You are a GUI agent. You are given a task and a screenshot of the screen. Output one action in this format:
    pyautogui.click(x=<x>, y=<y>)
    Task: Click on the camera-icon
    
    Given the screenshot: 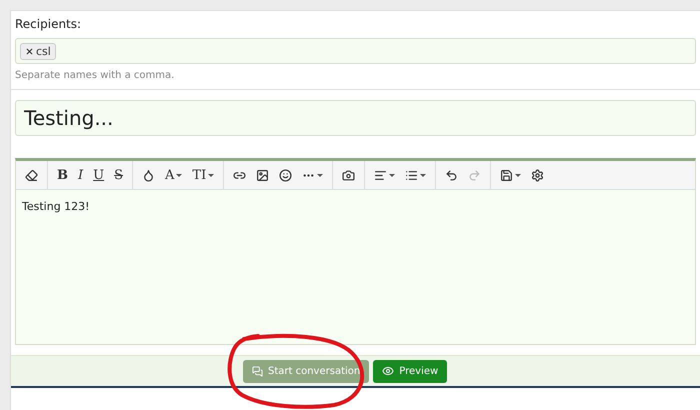 What is the action you would take?
    pyautogui.click(x=349, y=175)
    